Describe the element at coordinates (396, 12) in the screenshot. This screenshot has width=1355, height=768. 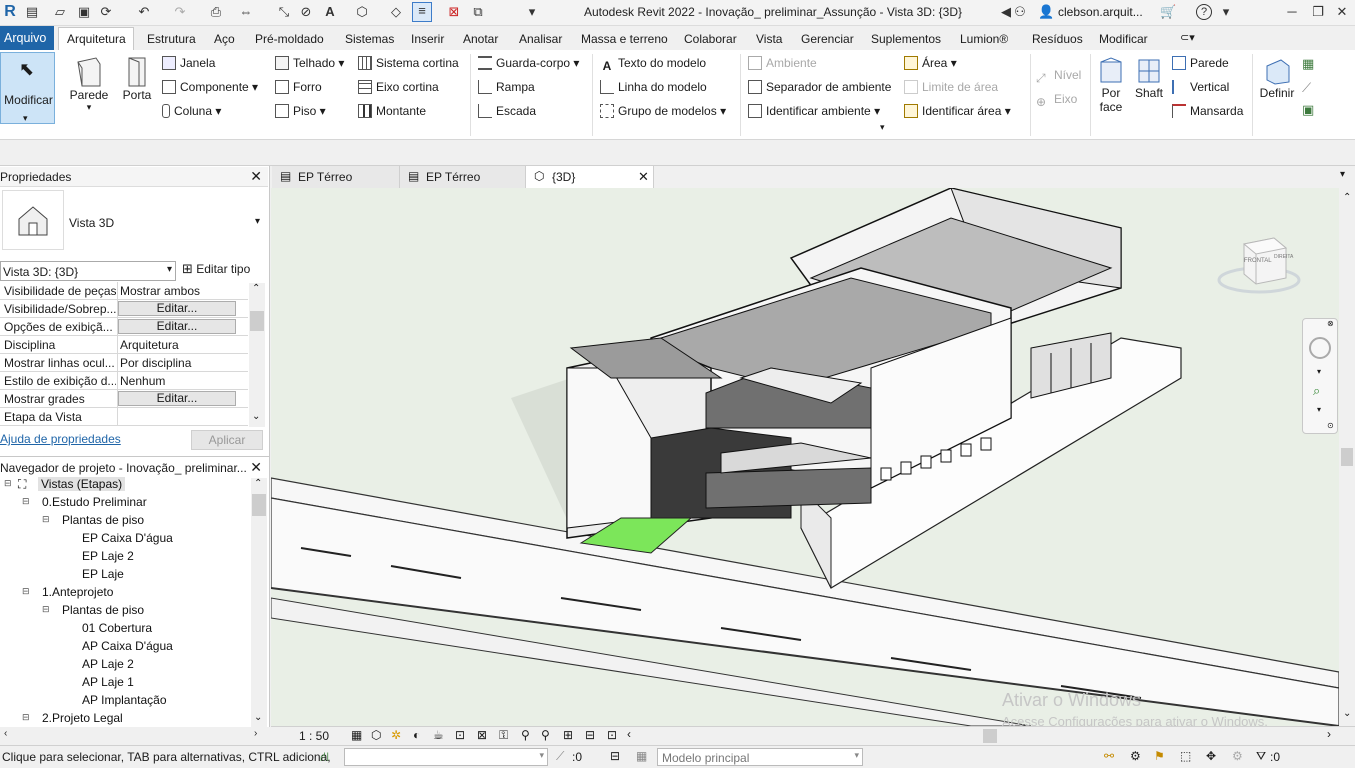
I see `section-icon: ◇` at that location.